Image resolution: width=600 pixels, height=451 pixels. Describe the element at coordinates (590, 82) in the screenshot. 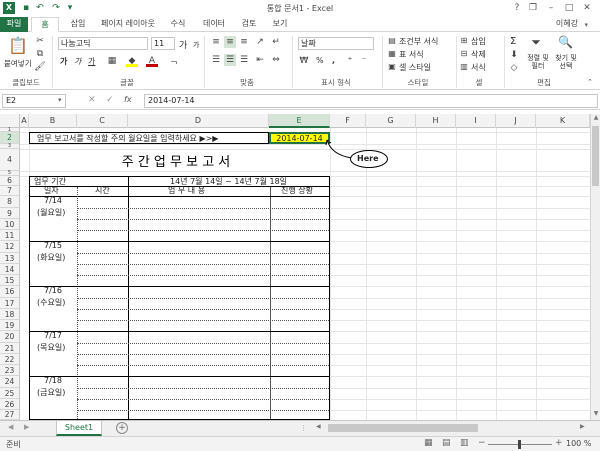

I see `collapse-ribbon-icon: ⌃` at that location.